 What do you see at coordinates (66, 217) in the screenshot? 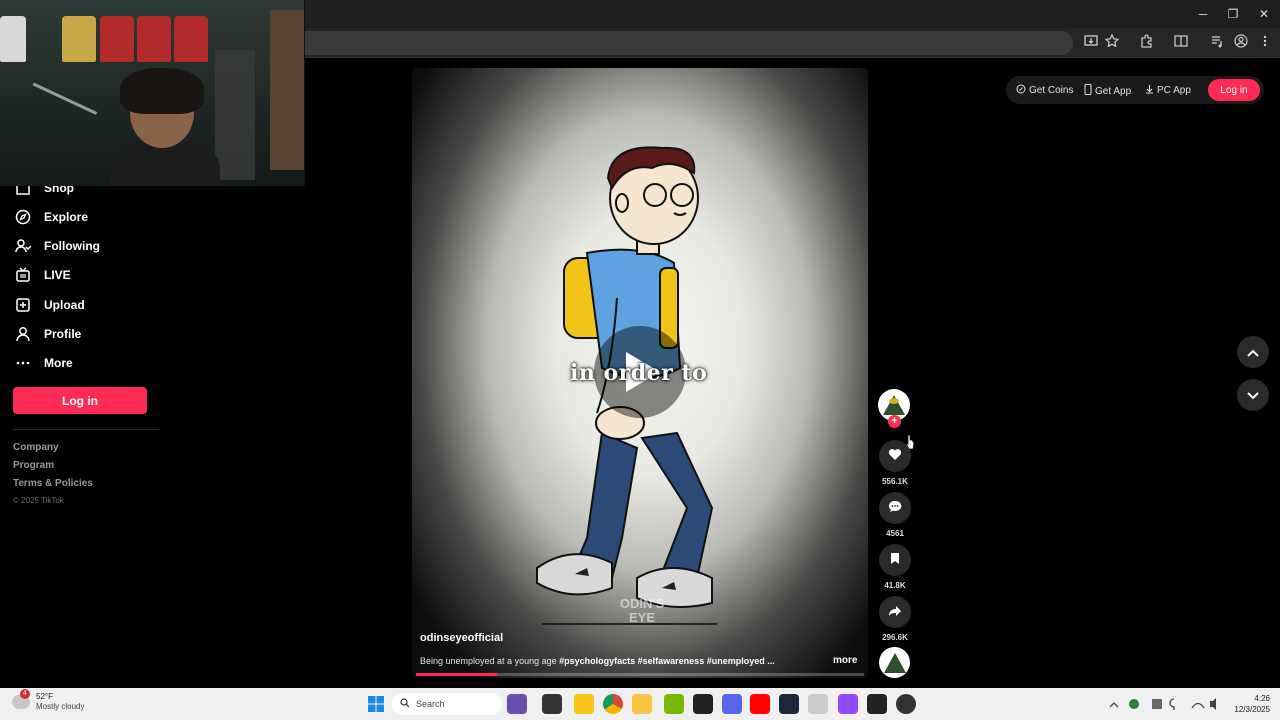
I see `sidebar-label-explore: Explore` at bounding box center [66, 217].